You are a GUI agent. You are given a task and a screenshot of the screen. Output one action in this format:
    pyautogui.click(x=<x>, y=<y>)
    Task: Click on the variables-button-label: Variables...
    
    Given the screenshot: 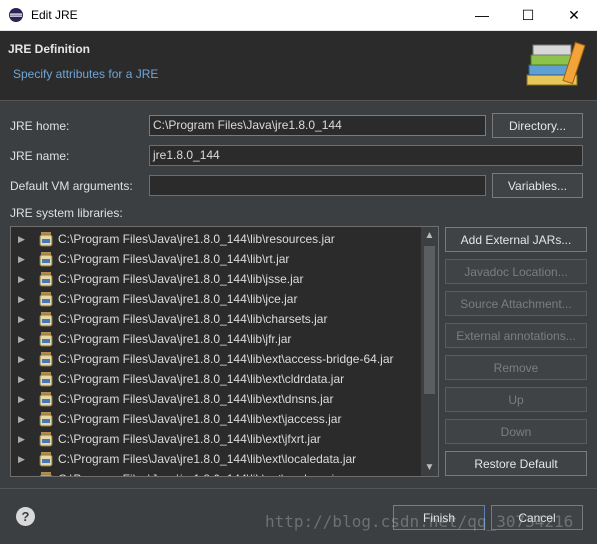 What is the action you would take?
    pyautogui.click(x=537, y=185)
    